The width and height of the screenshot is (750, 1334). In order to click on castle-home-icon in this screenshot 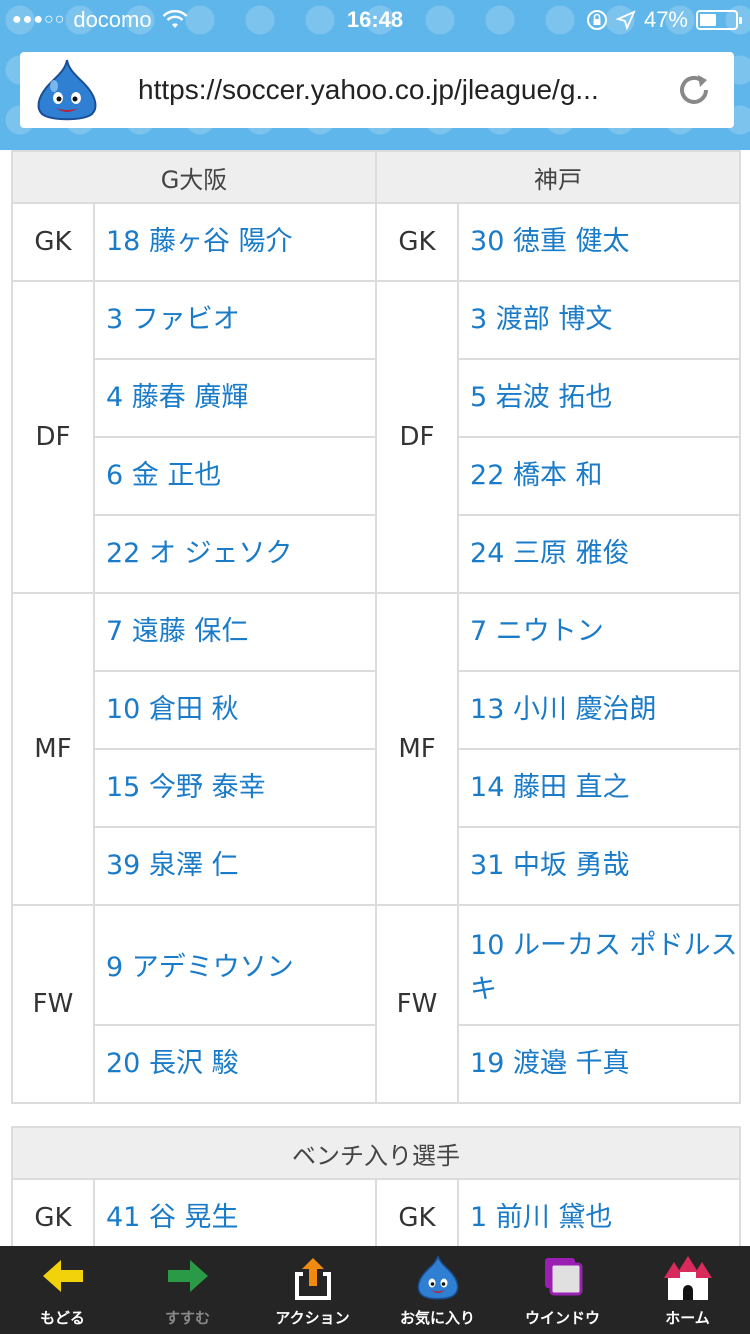, I will do `click(687, 1278)`.